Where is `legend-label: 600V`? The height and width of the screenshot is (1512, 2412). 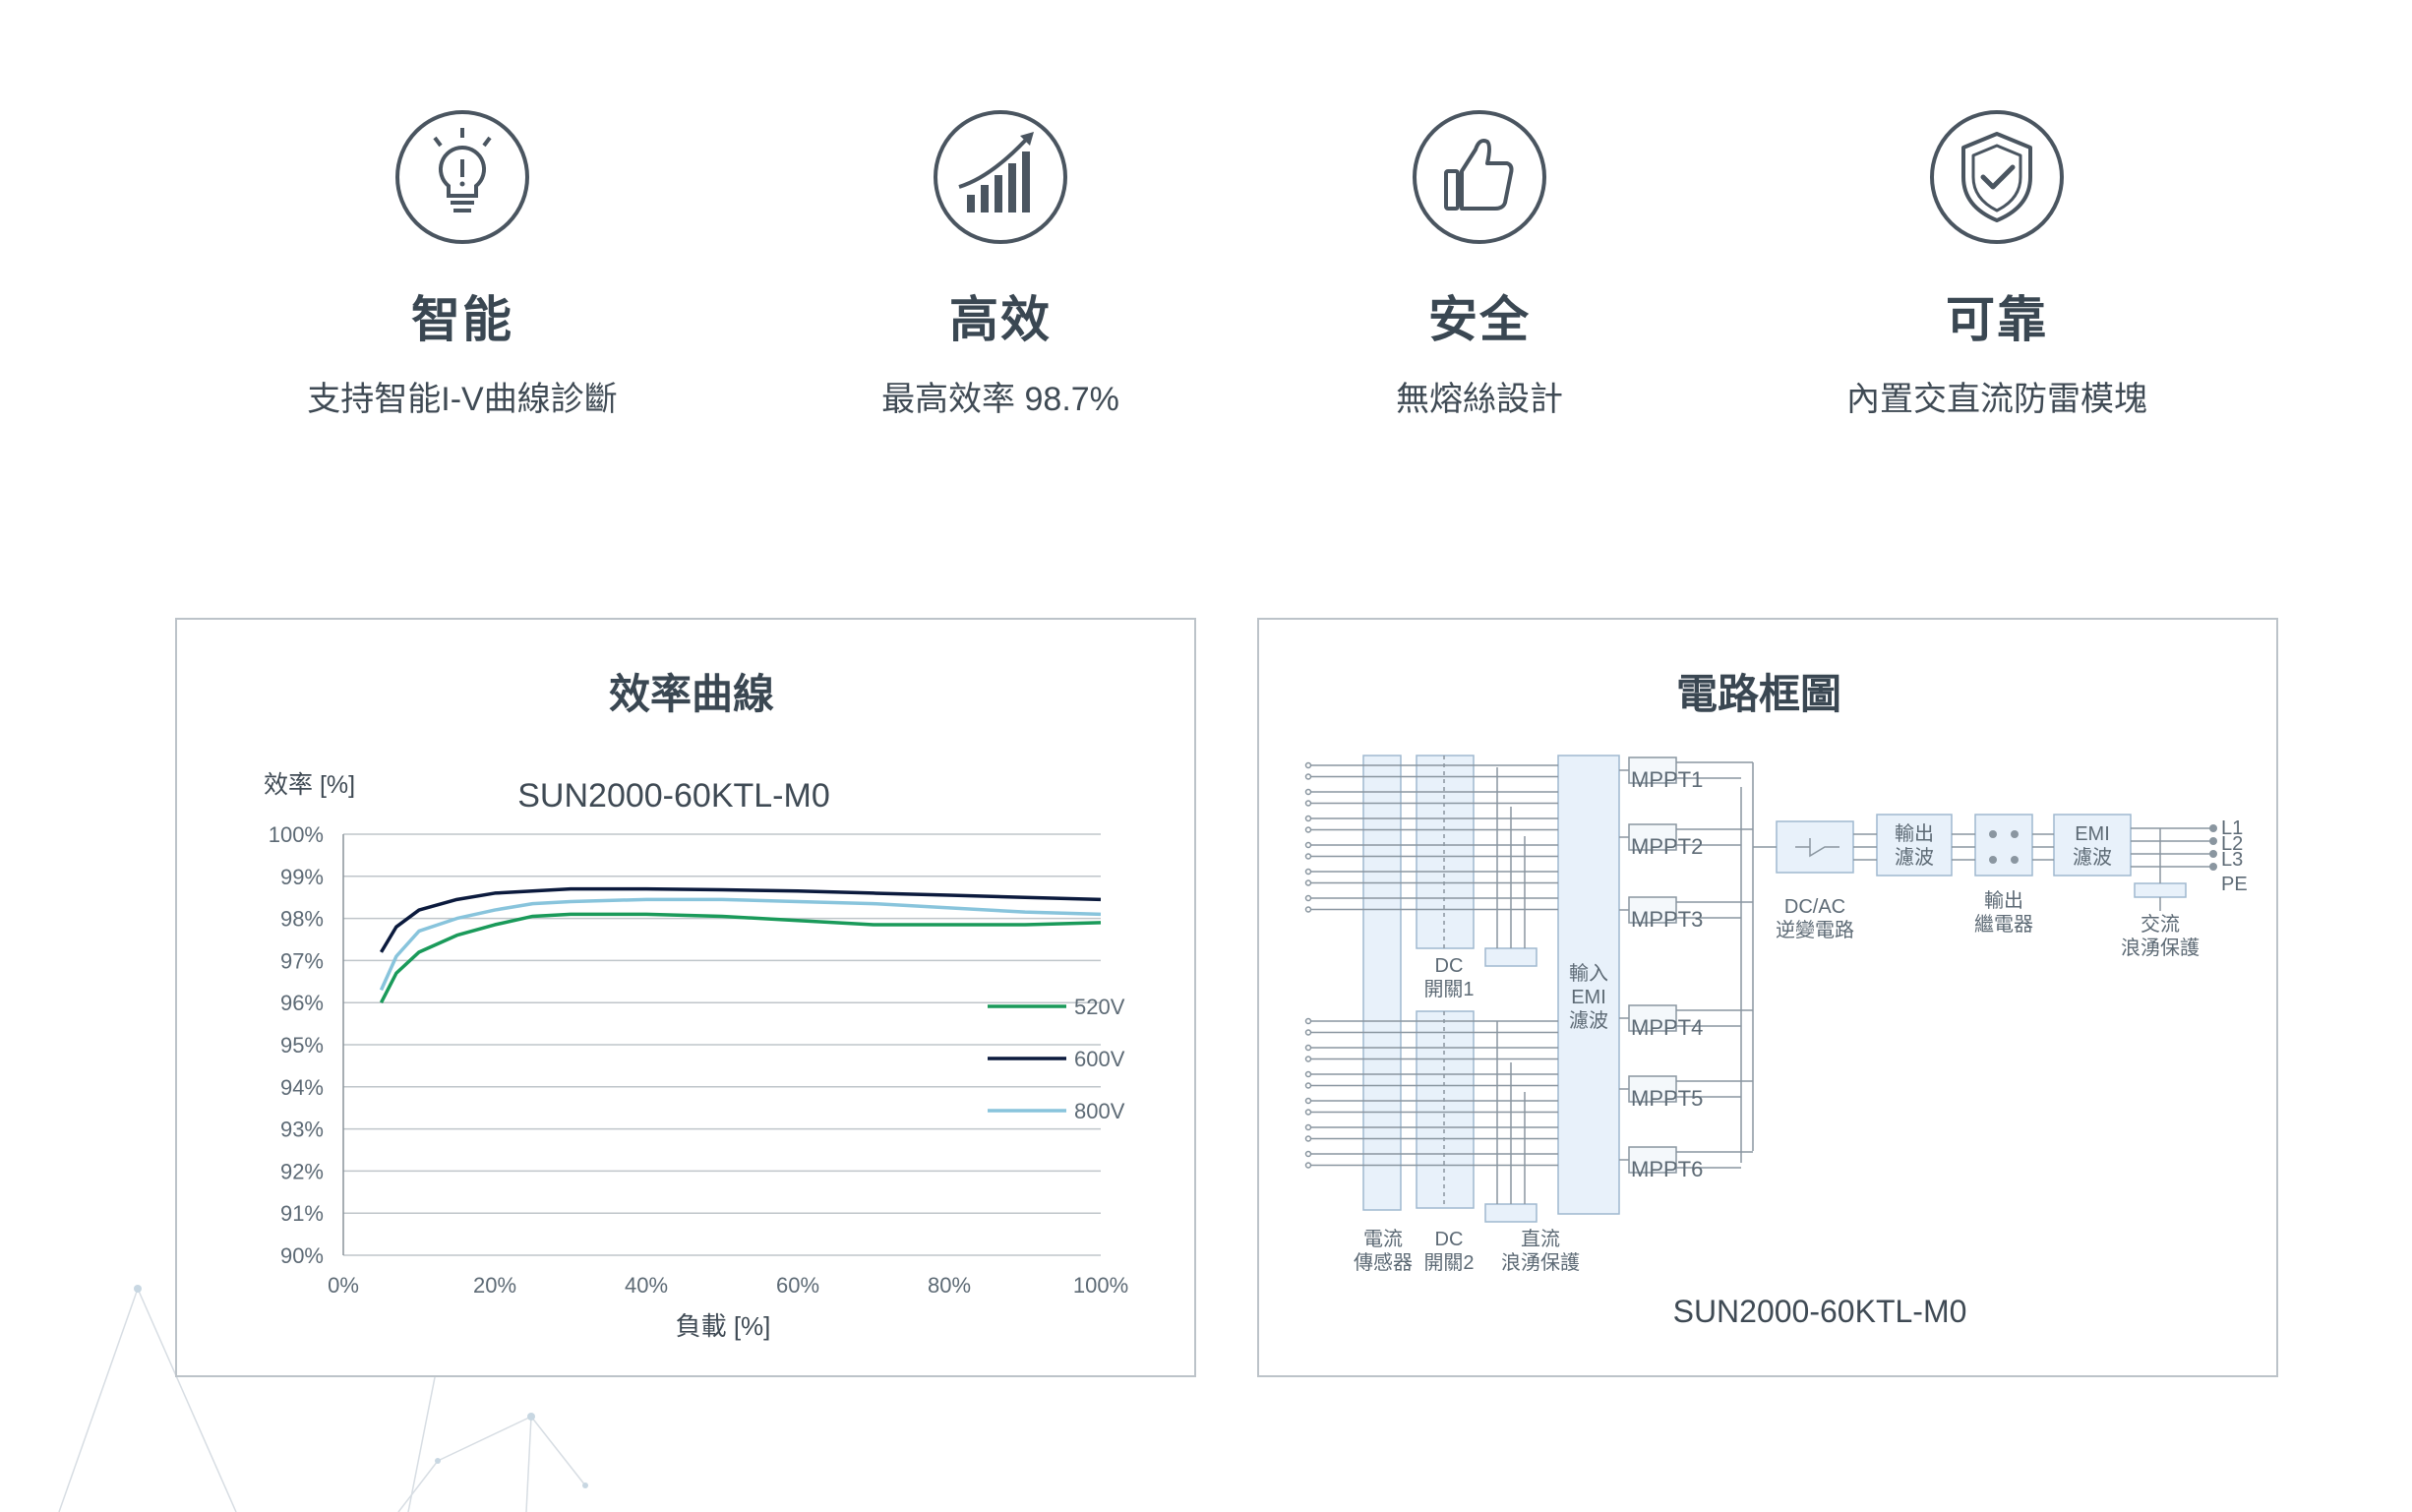 legend-label: 600V is located at coordinates (1099, 1059).